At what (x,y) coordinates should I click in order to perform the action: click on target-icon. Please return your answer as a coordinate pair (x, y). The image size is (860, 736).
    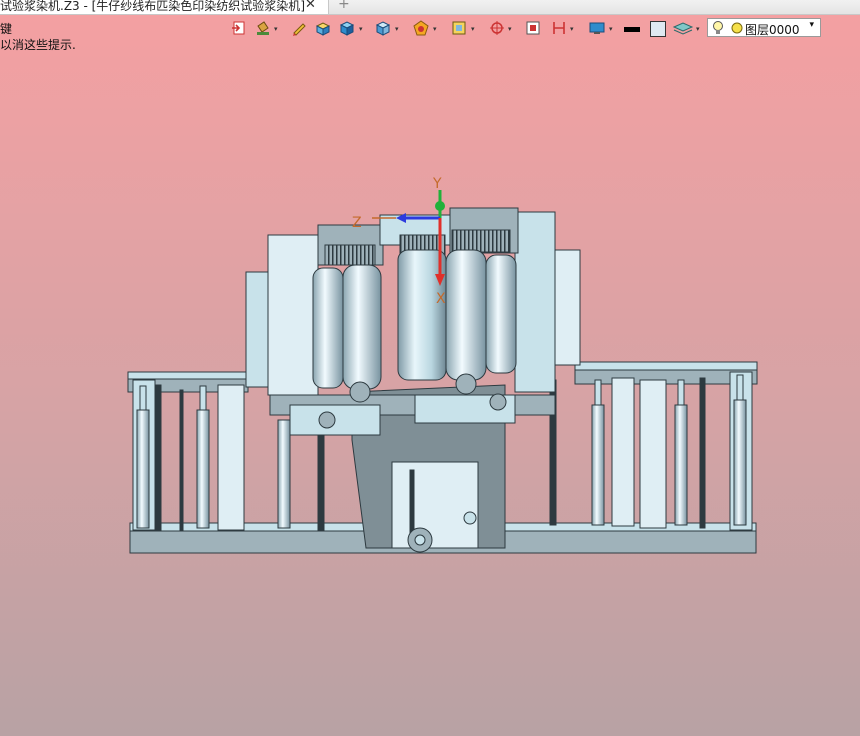
    Looking at the image, I should click on (497, 28).